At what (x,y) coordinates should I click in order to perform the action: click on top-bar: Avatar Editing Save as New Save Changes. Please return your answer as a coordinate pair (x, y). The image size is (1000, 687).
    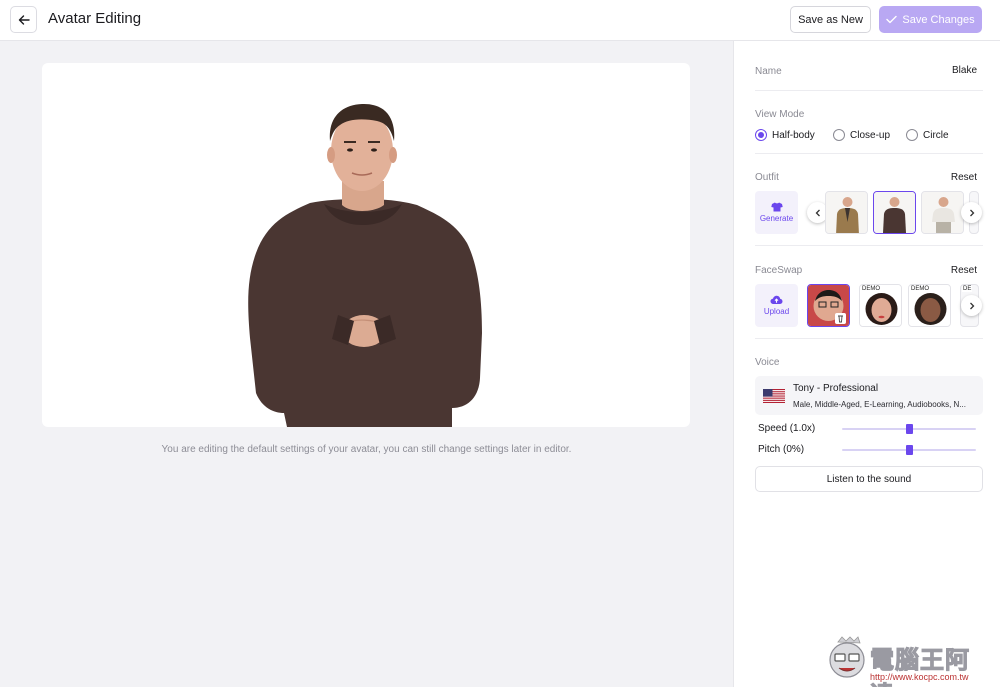
    Looking at the image, I should click on (500, 20).